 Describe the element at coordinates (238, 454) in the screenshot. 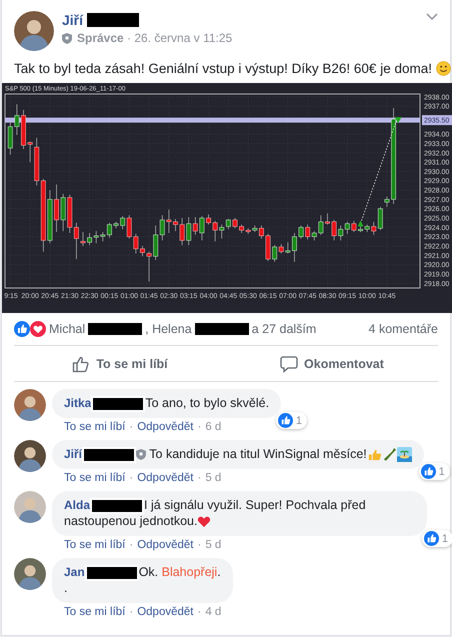

I see `comment-text: Jiří To kandiduje na titul WinSignal měsíce!` at that location.